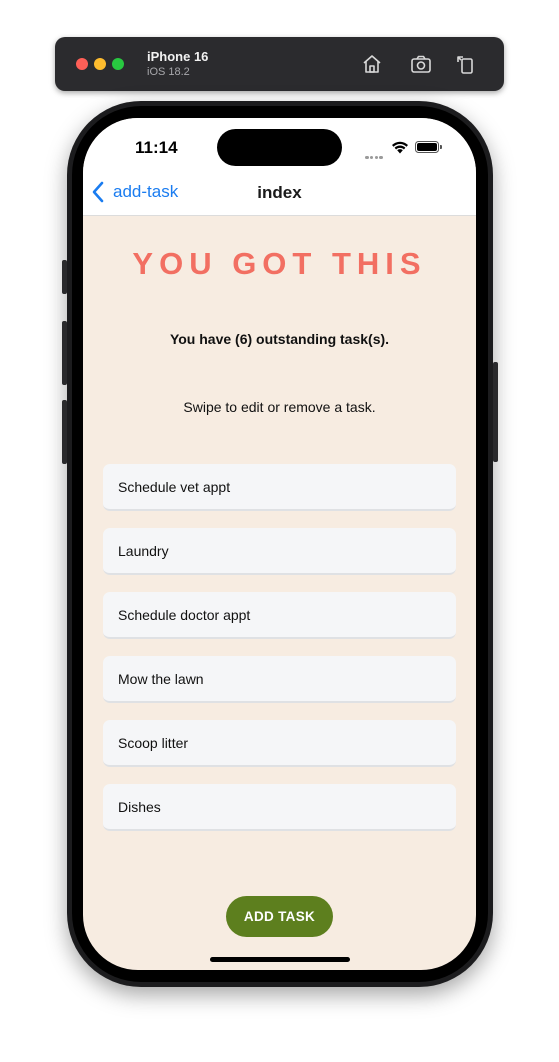  I want to click on power-button, so click(495, 412).